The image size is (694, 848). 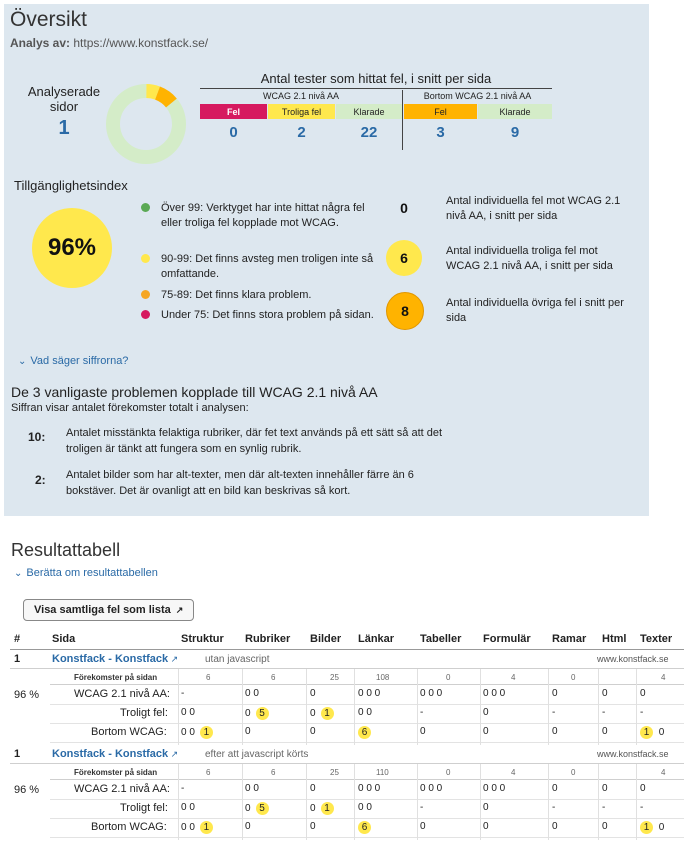 What do you see at coordinates (40, 43) in the screenshot?
I see `analysis-label: Analys av:` at bounding box center [40, 43].